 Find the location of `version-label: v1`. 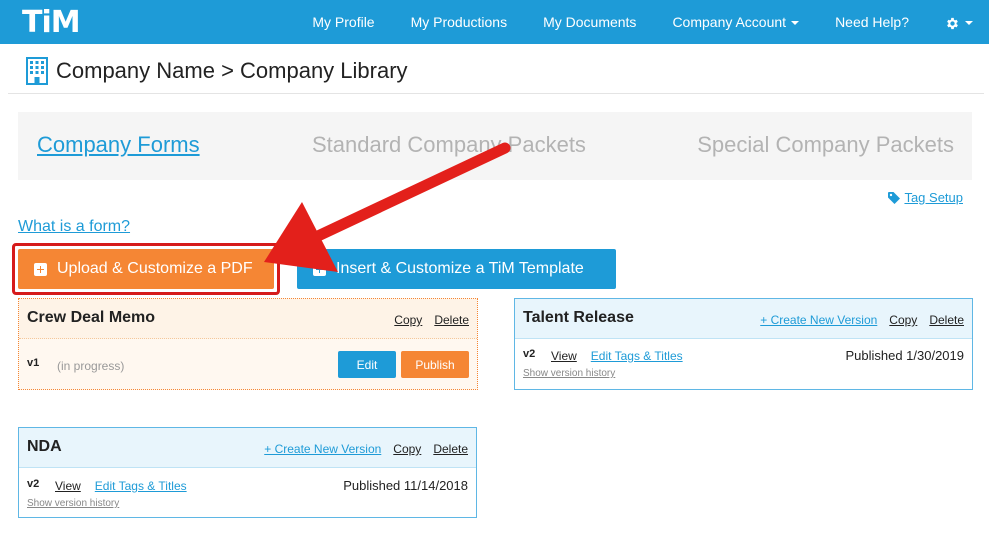

version-label: v1 is located at coordinates (33, 363).